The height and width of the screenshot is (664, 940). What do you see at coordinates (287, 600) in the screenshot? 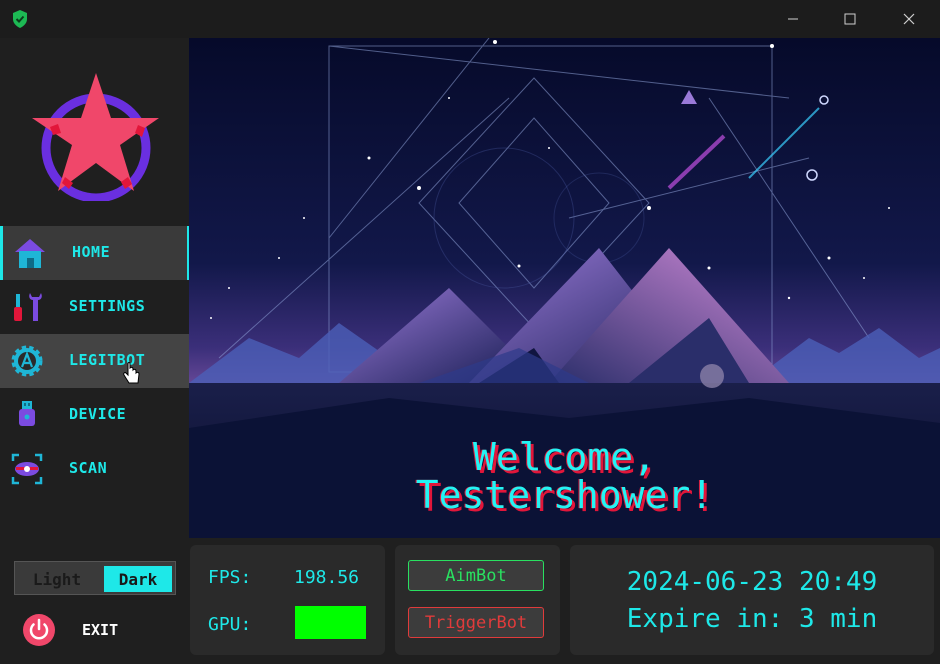
I see `stats-panel: FPS: 198.56 GPU:` at bounding box center [287, 600].